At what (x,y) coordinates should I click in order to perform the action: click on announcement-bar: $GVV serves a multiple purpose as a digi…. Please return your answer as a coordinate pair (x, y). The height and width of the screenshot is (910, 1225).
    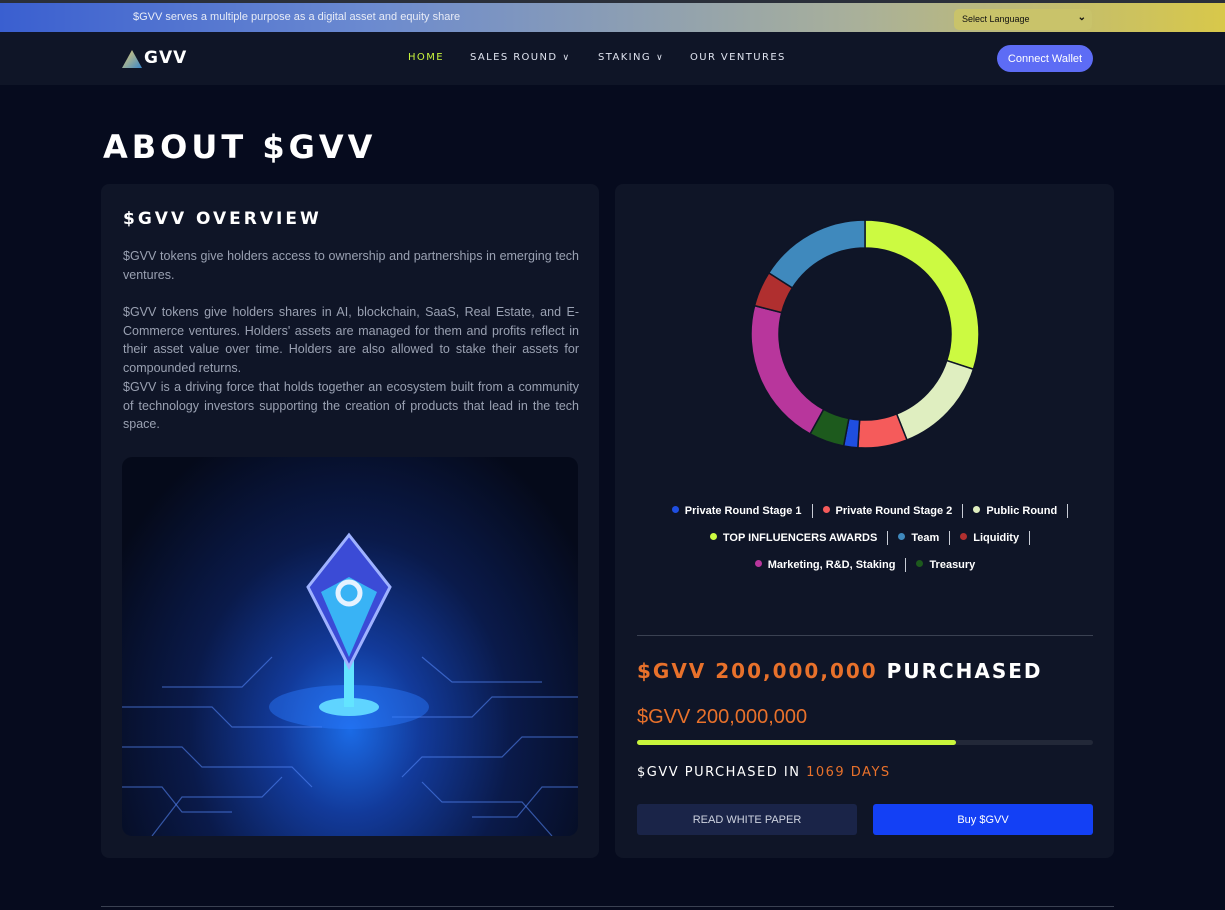
    Looking at the image, I should click on (612, 16).